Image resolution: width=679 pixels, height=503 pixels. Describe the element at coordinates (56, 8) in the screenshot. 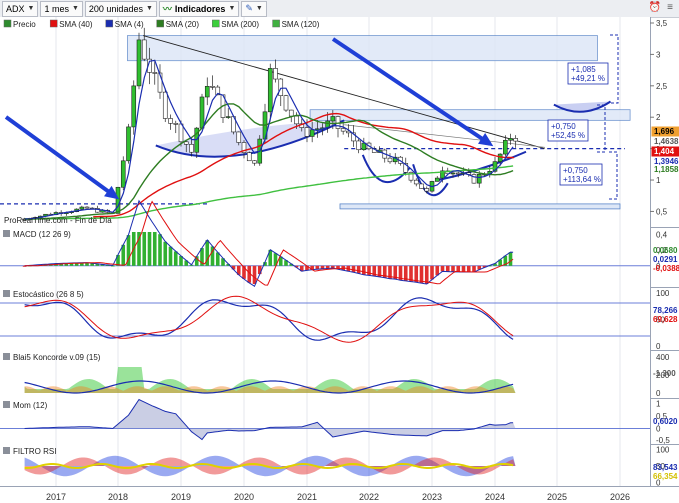

I see `period-label: 1 mes` at that location.